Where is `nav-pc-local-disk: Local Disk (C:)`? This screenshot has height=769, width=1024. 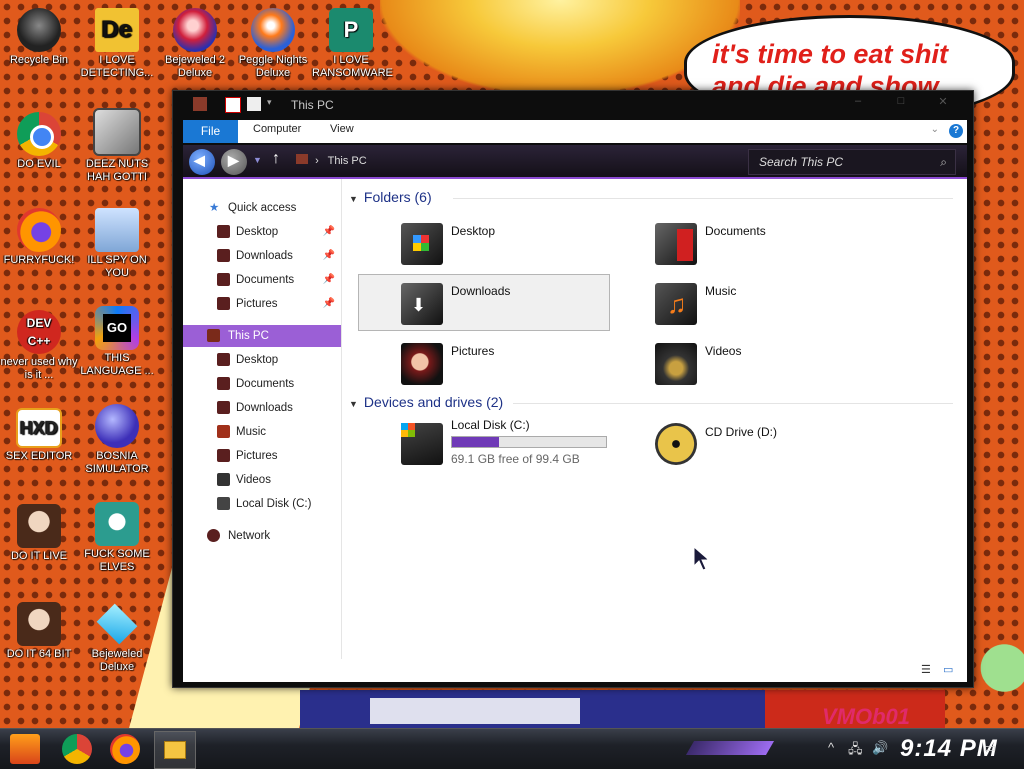
nav-pc-local-disk: Local Disk (C:) is located at coordinates (262, 504).